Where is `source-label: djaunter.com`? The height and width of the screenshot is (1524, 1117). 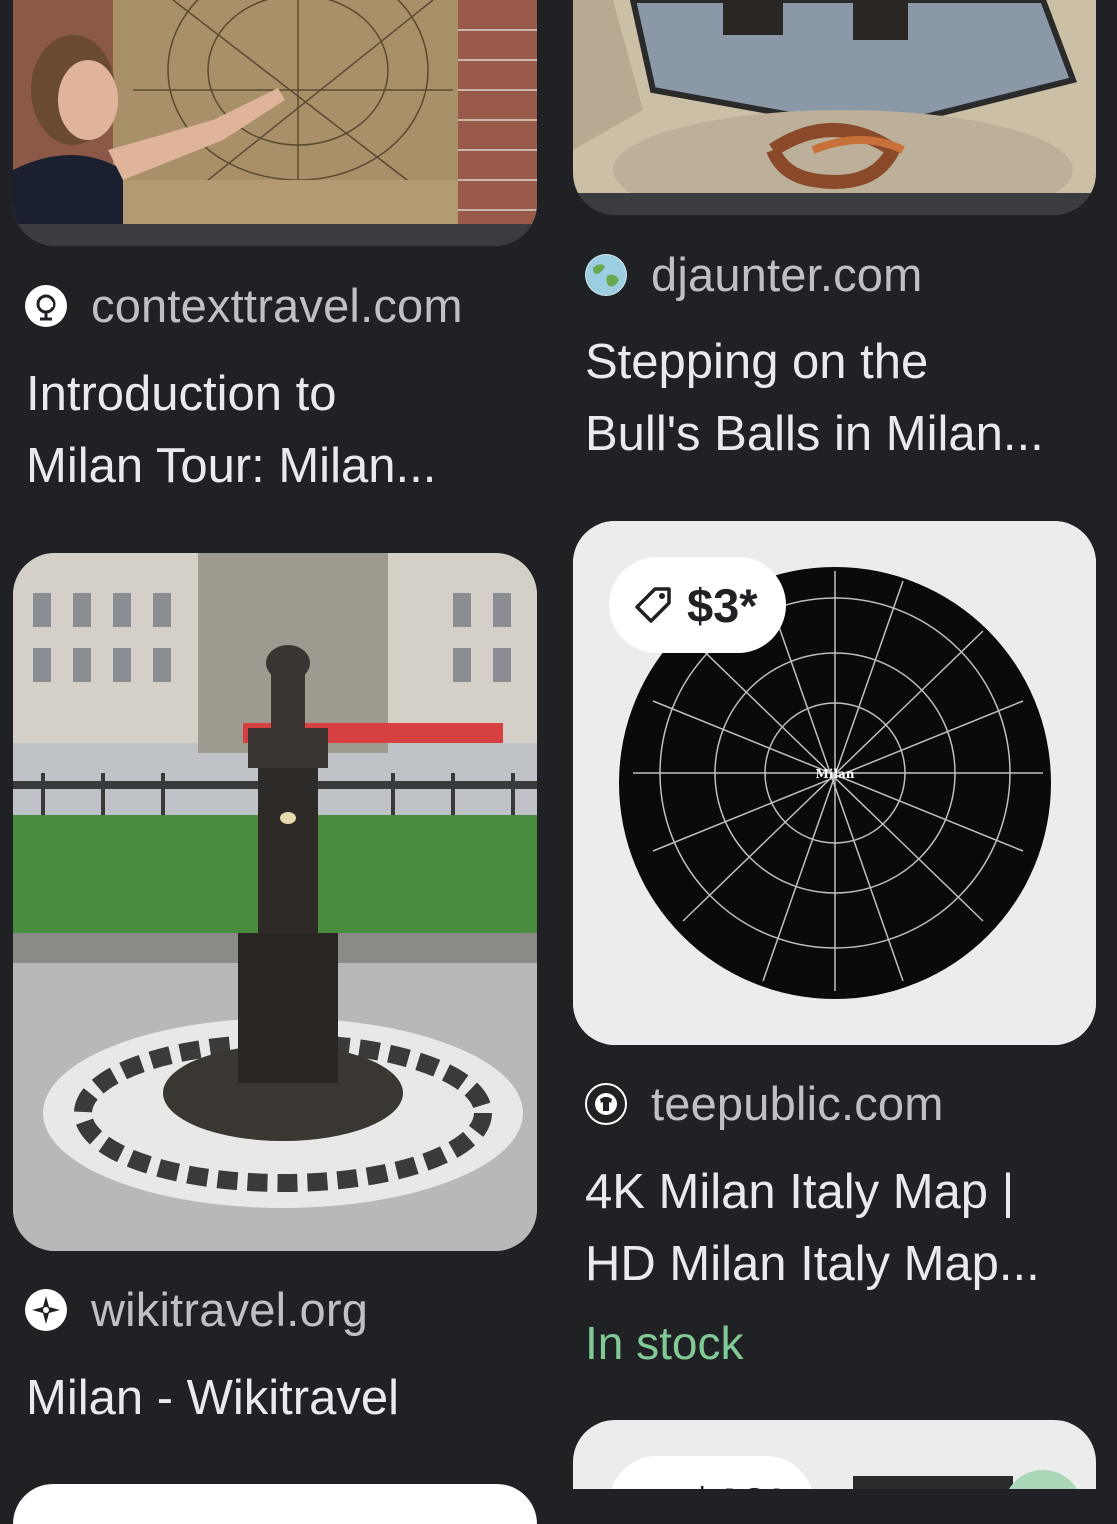
source-label: djaunter.com is located at coordinates (787, 274).